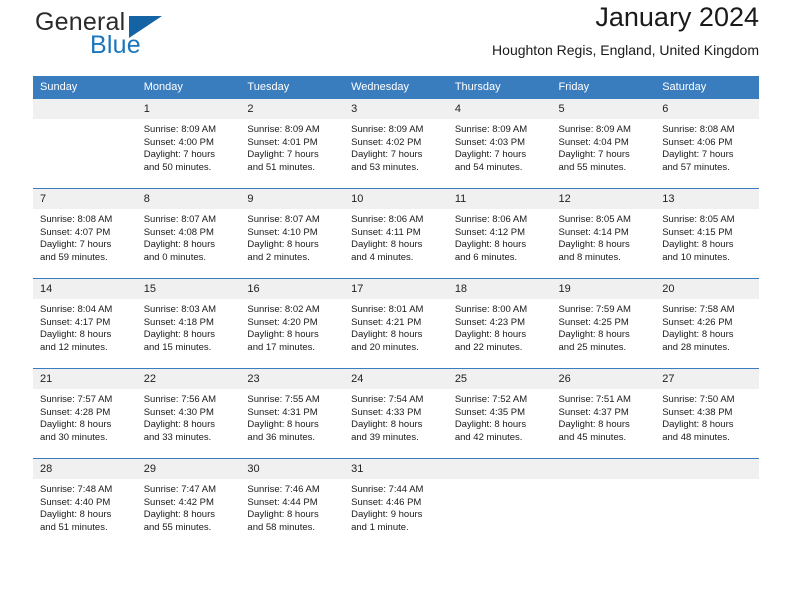 The image size is (792, 612). What do you see at coordinates (396, 109) in the screenshot?
I see `day-number: 3` at bounding box center [396, 109].